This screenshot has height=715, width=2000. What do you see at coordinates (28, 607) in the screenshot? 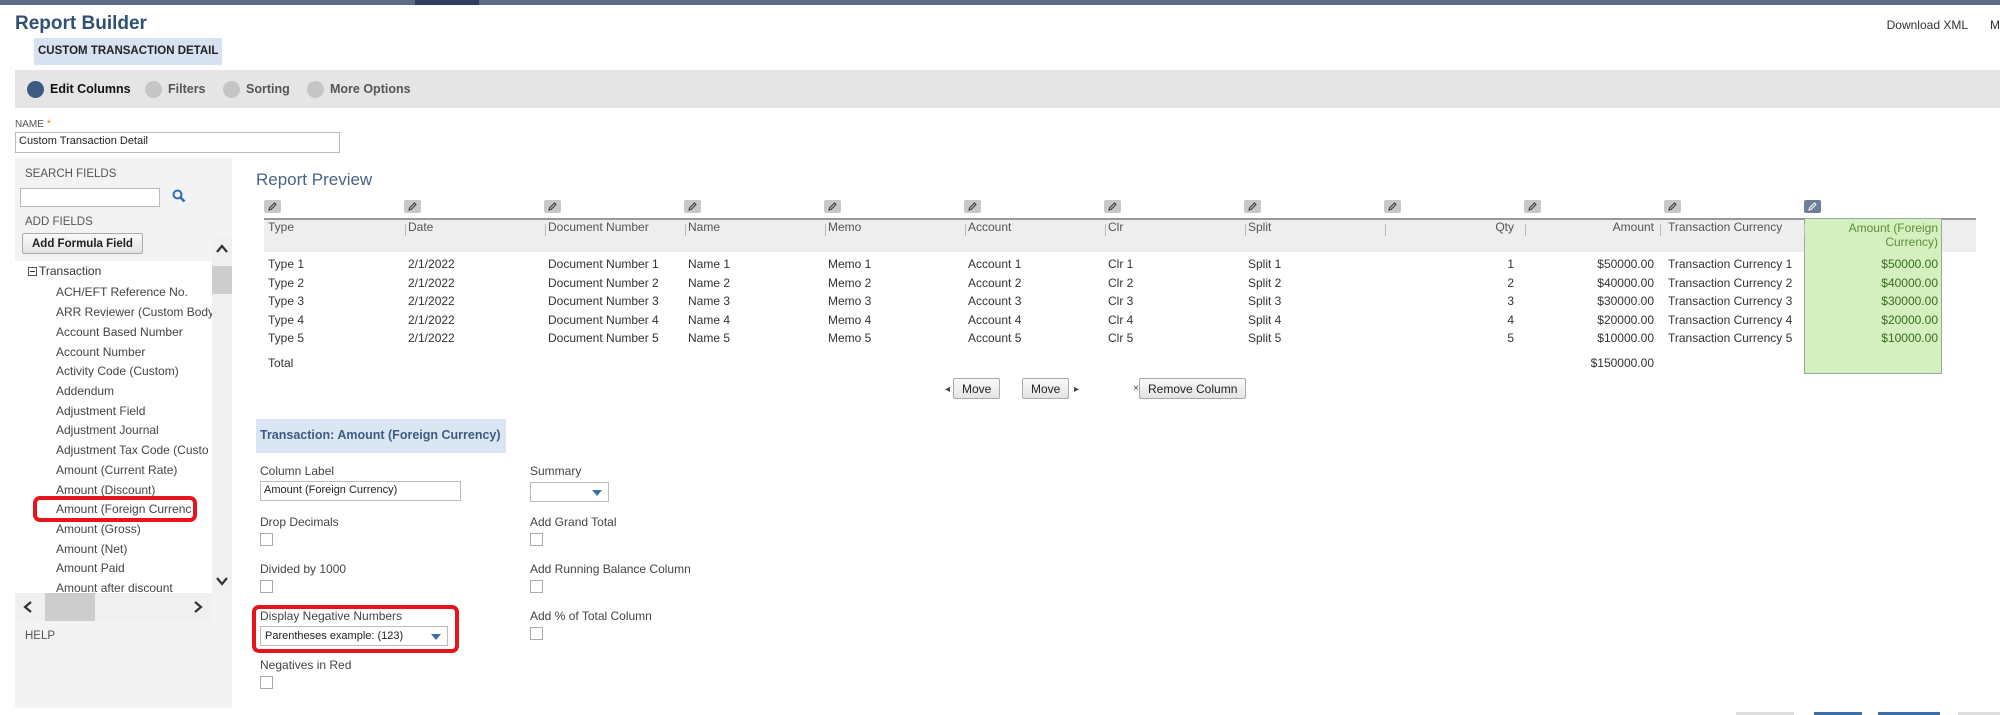
I see `chevron-left-icon` at bounding box center [28, 607].